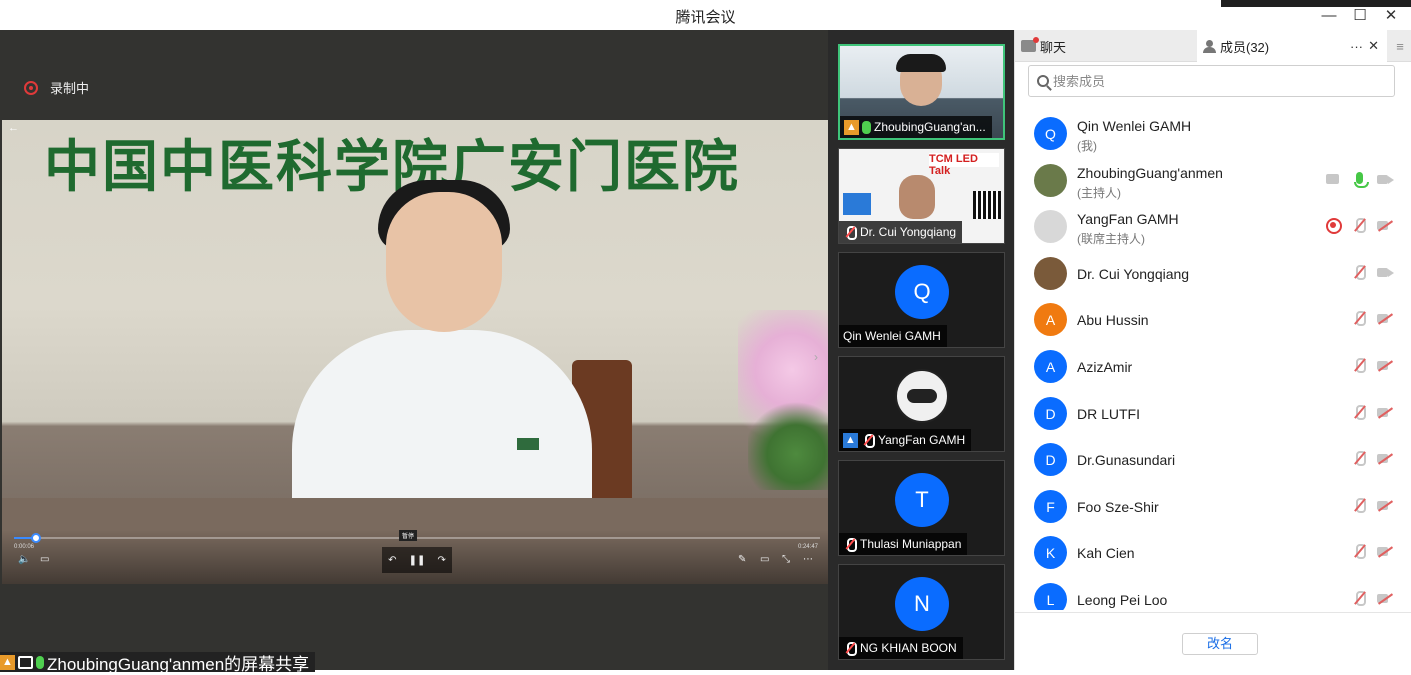 The image size is (1411, 675). I want to click on pause-tooltip: 暂停, so click(408, 535).